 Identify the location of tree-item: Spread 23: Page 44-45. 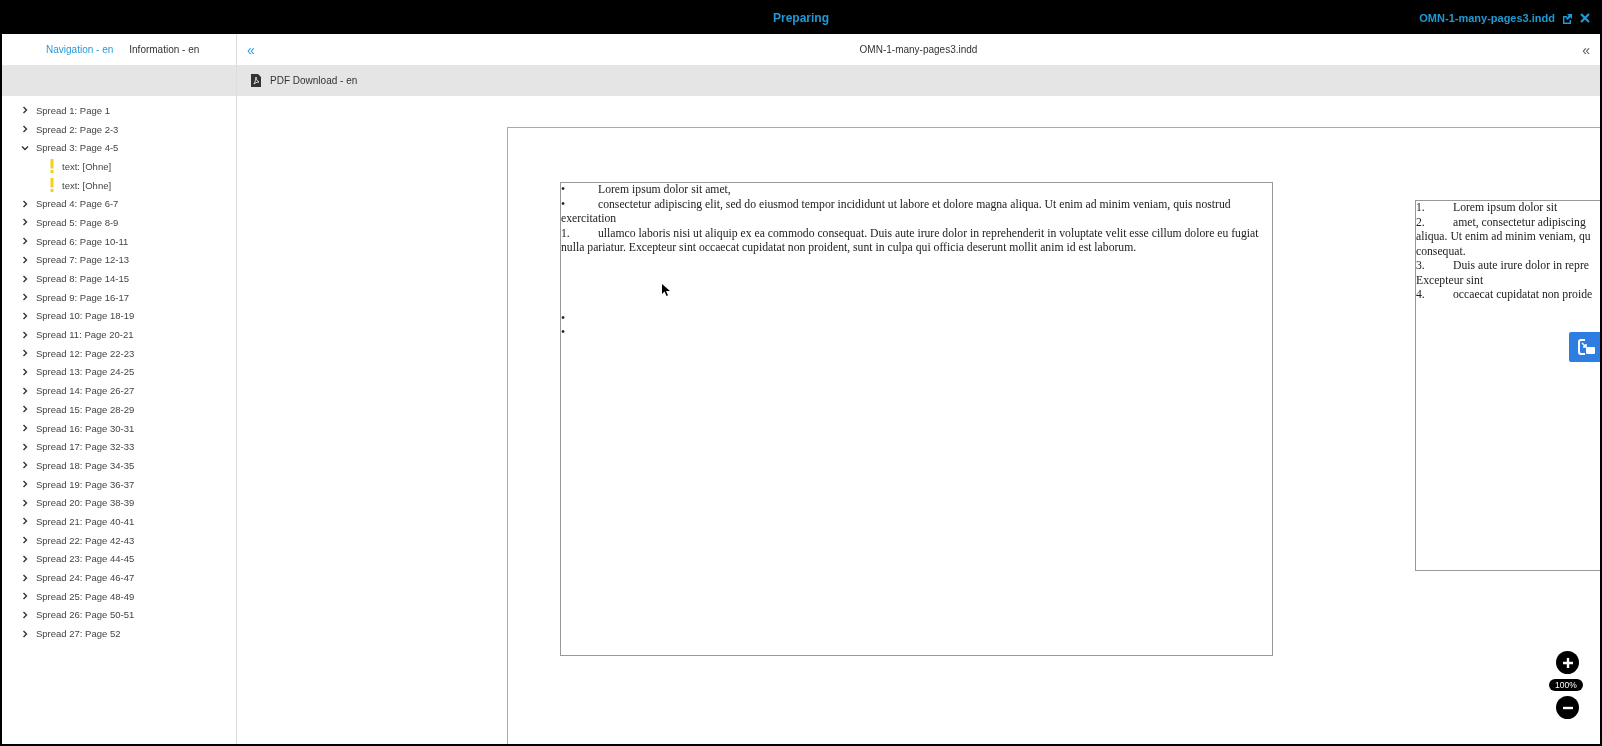
(85, 559).